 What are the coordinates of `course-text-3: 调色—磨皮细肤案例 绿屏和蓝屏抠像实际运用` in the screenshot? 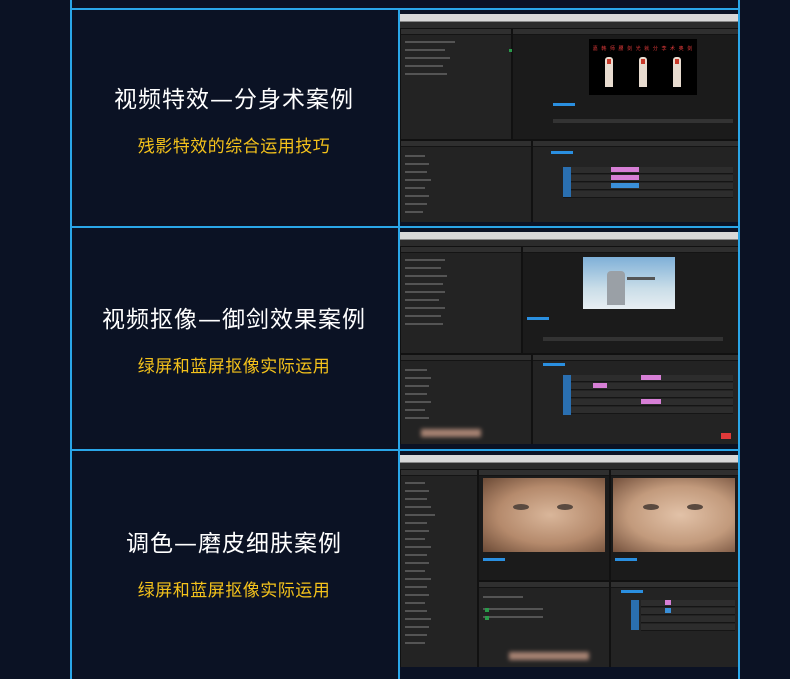 It's located at (234, 562).